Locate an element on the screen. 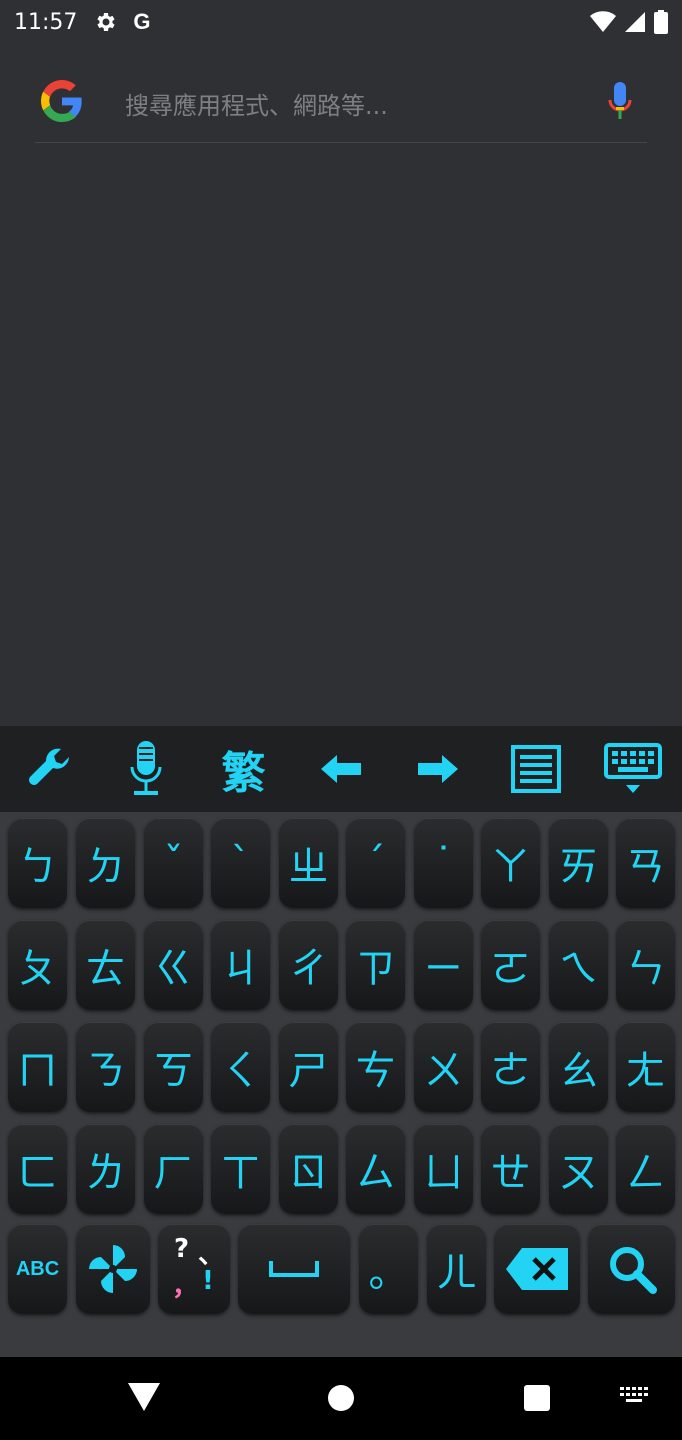  settings-gear-icon is located at coordinates (106, 22).